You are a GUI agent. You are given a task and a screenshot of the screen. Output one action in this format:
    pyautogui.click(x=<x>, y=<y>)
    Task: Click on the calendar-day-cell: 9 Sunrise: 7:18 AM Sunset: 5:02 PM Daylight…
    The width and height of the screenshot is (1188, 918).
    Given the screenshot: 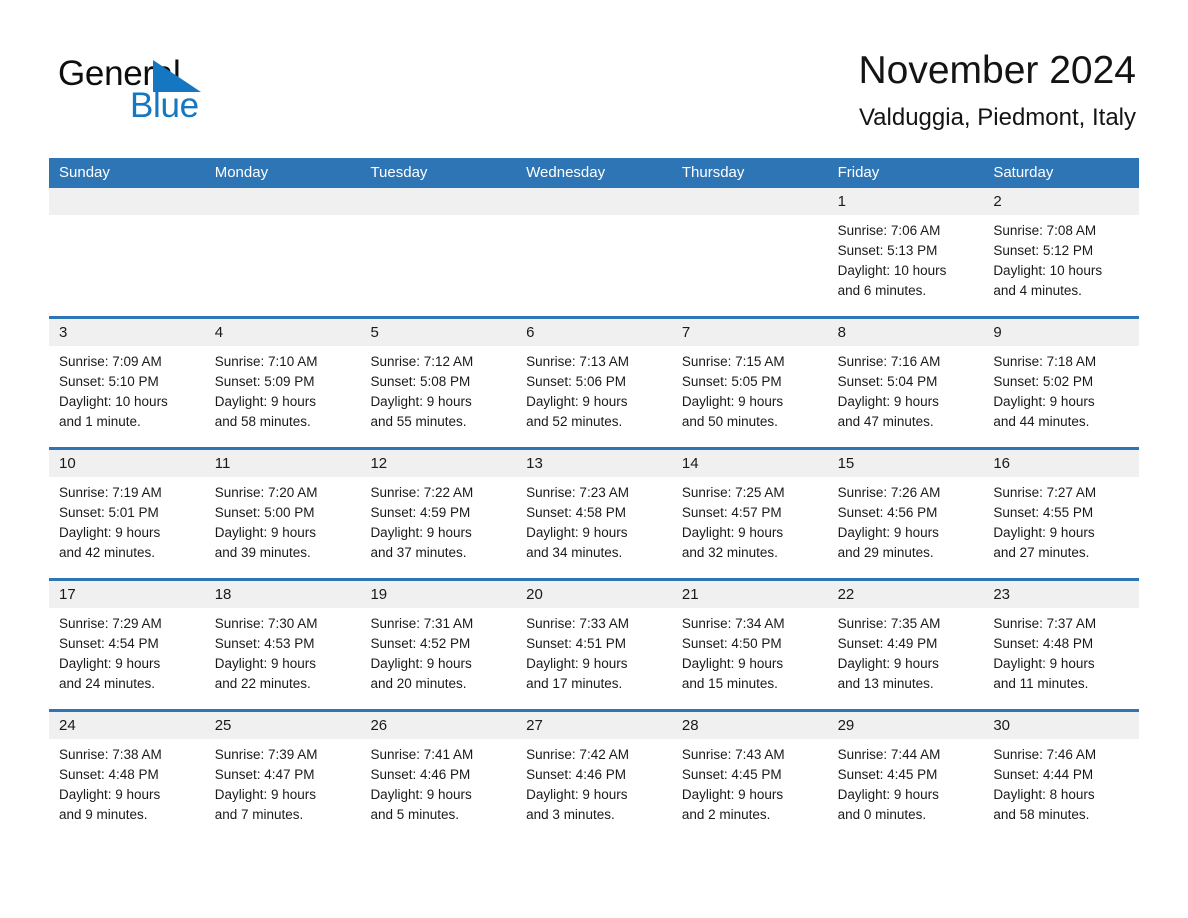 What is the action you would take?
    pyautogui.click(x=1061, y=383)
    